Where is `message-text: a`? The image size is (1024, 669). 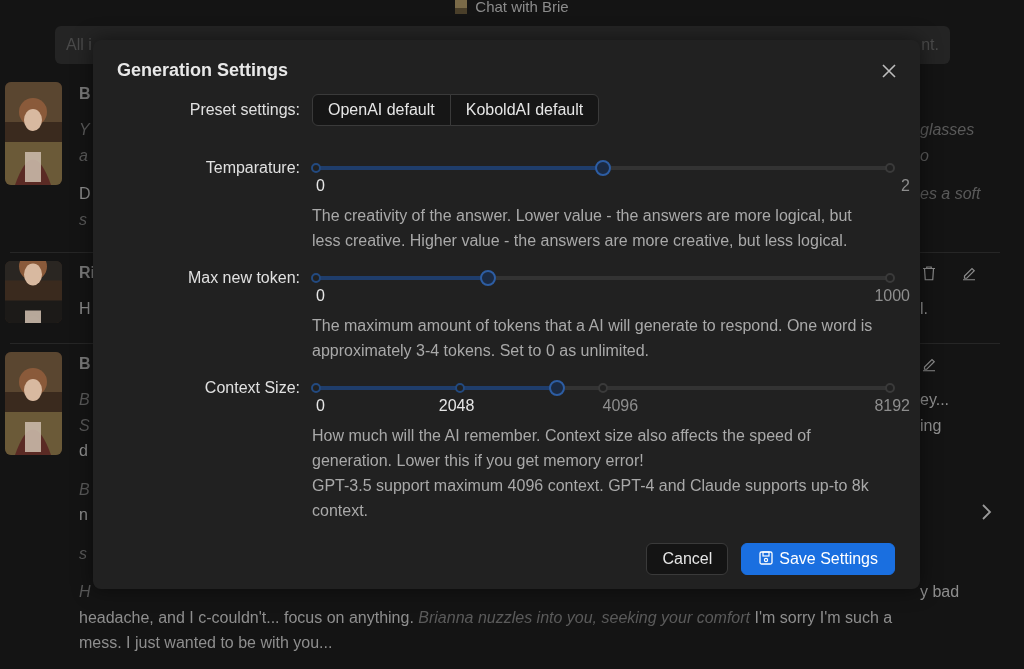 message-text: a is located at coordinates (83, 155).